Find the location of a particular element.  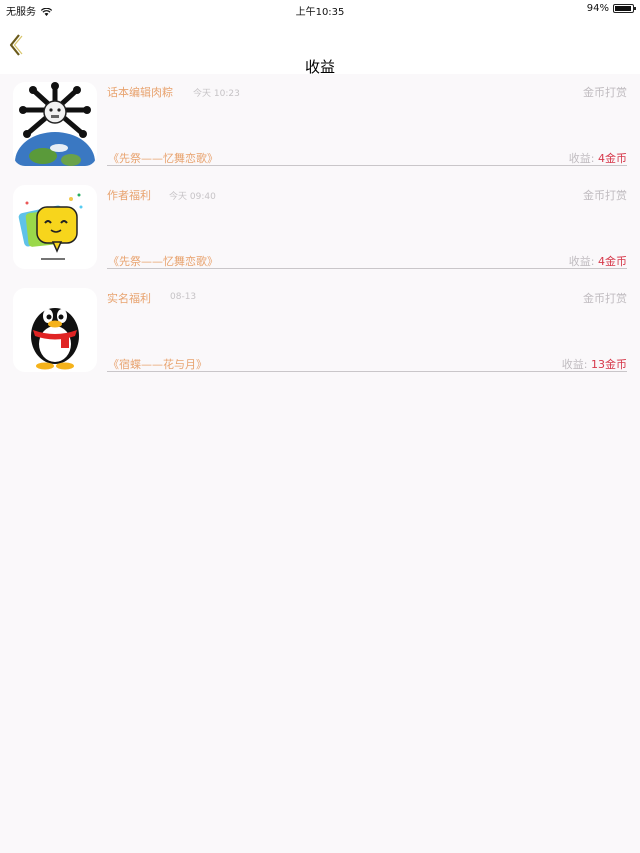

timestamp: 08-13 is located at coordinates (183, 297).